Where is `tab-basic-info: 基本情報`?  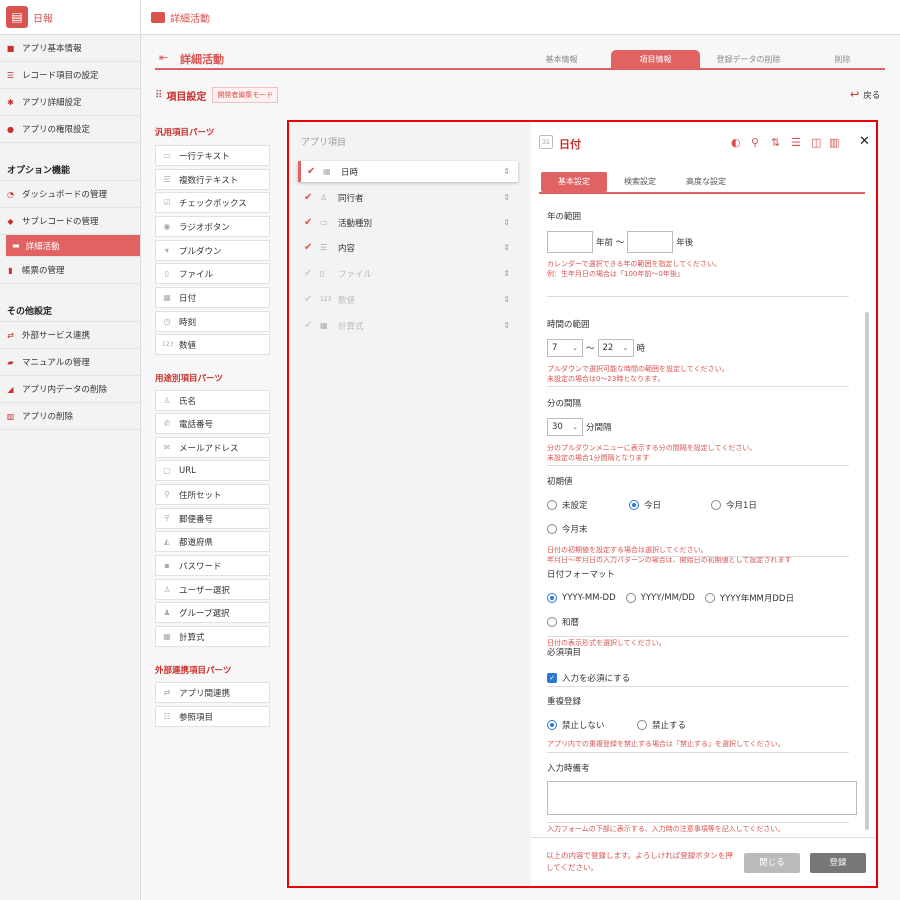
tab-basic-info: 基本情報 is located at coordinates (561, 60).